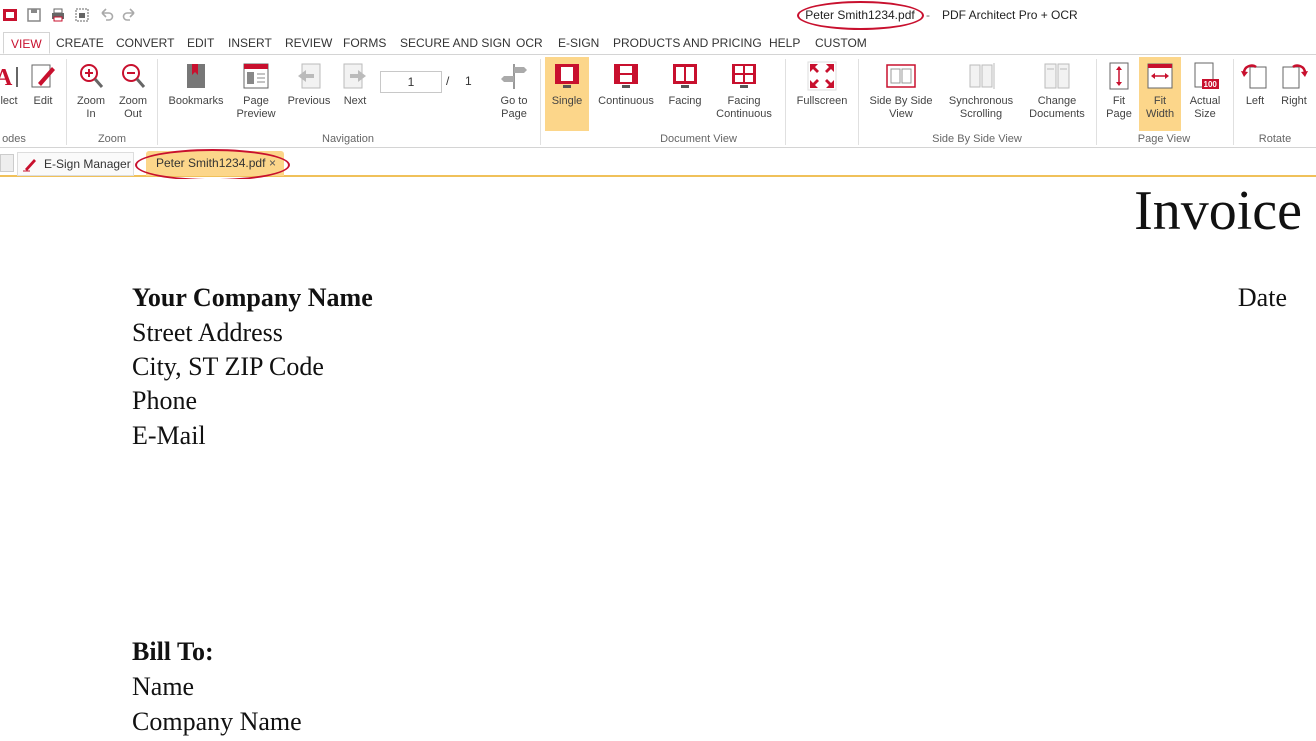 The image size is (1316, 741). Describe the element at coordinates (26, 43) in the screenshot. I see `tab-view: VIEW` at that location.